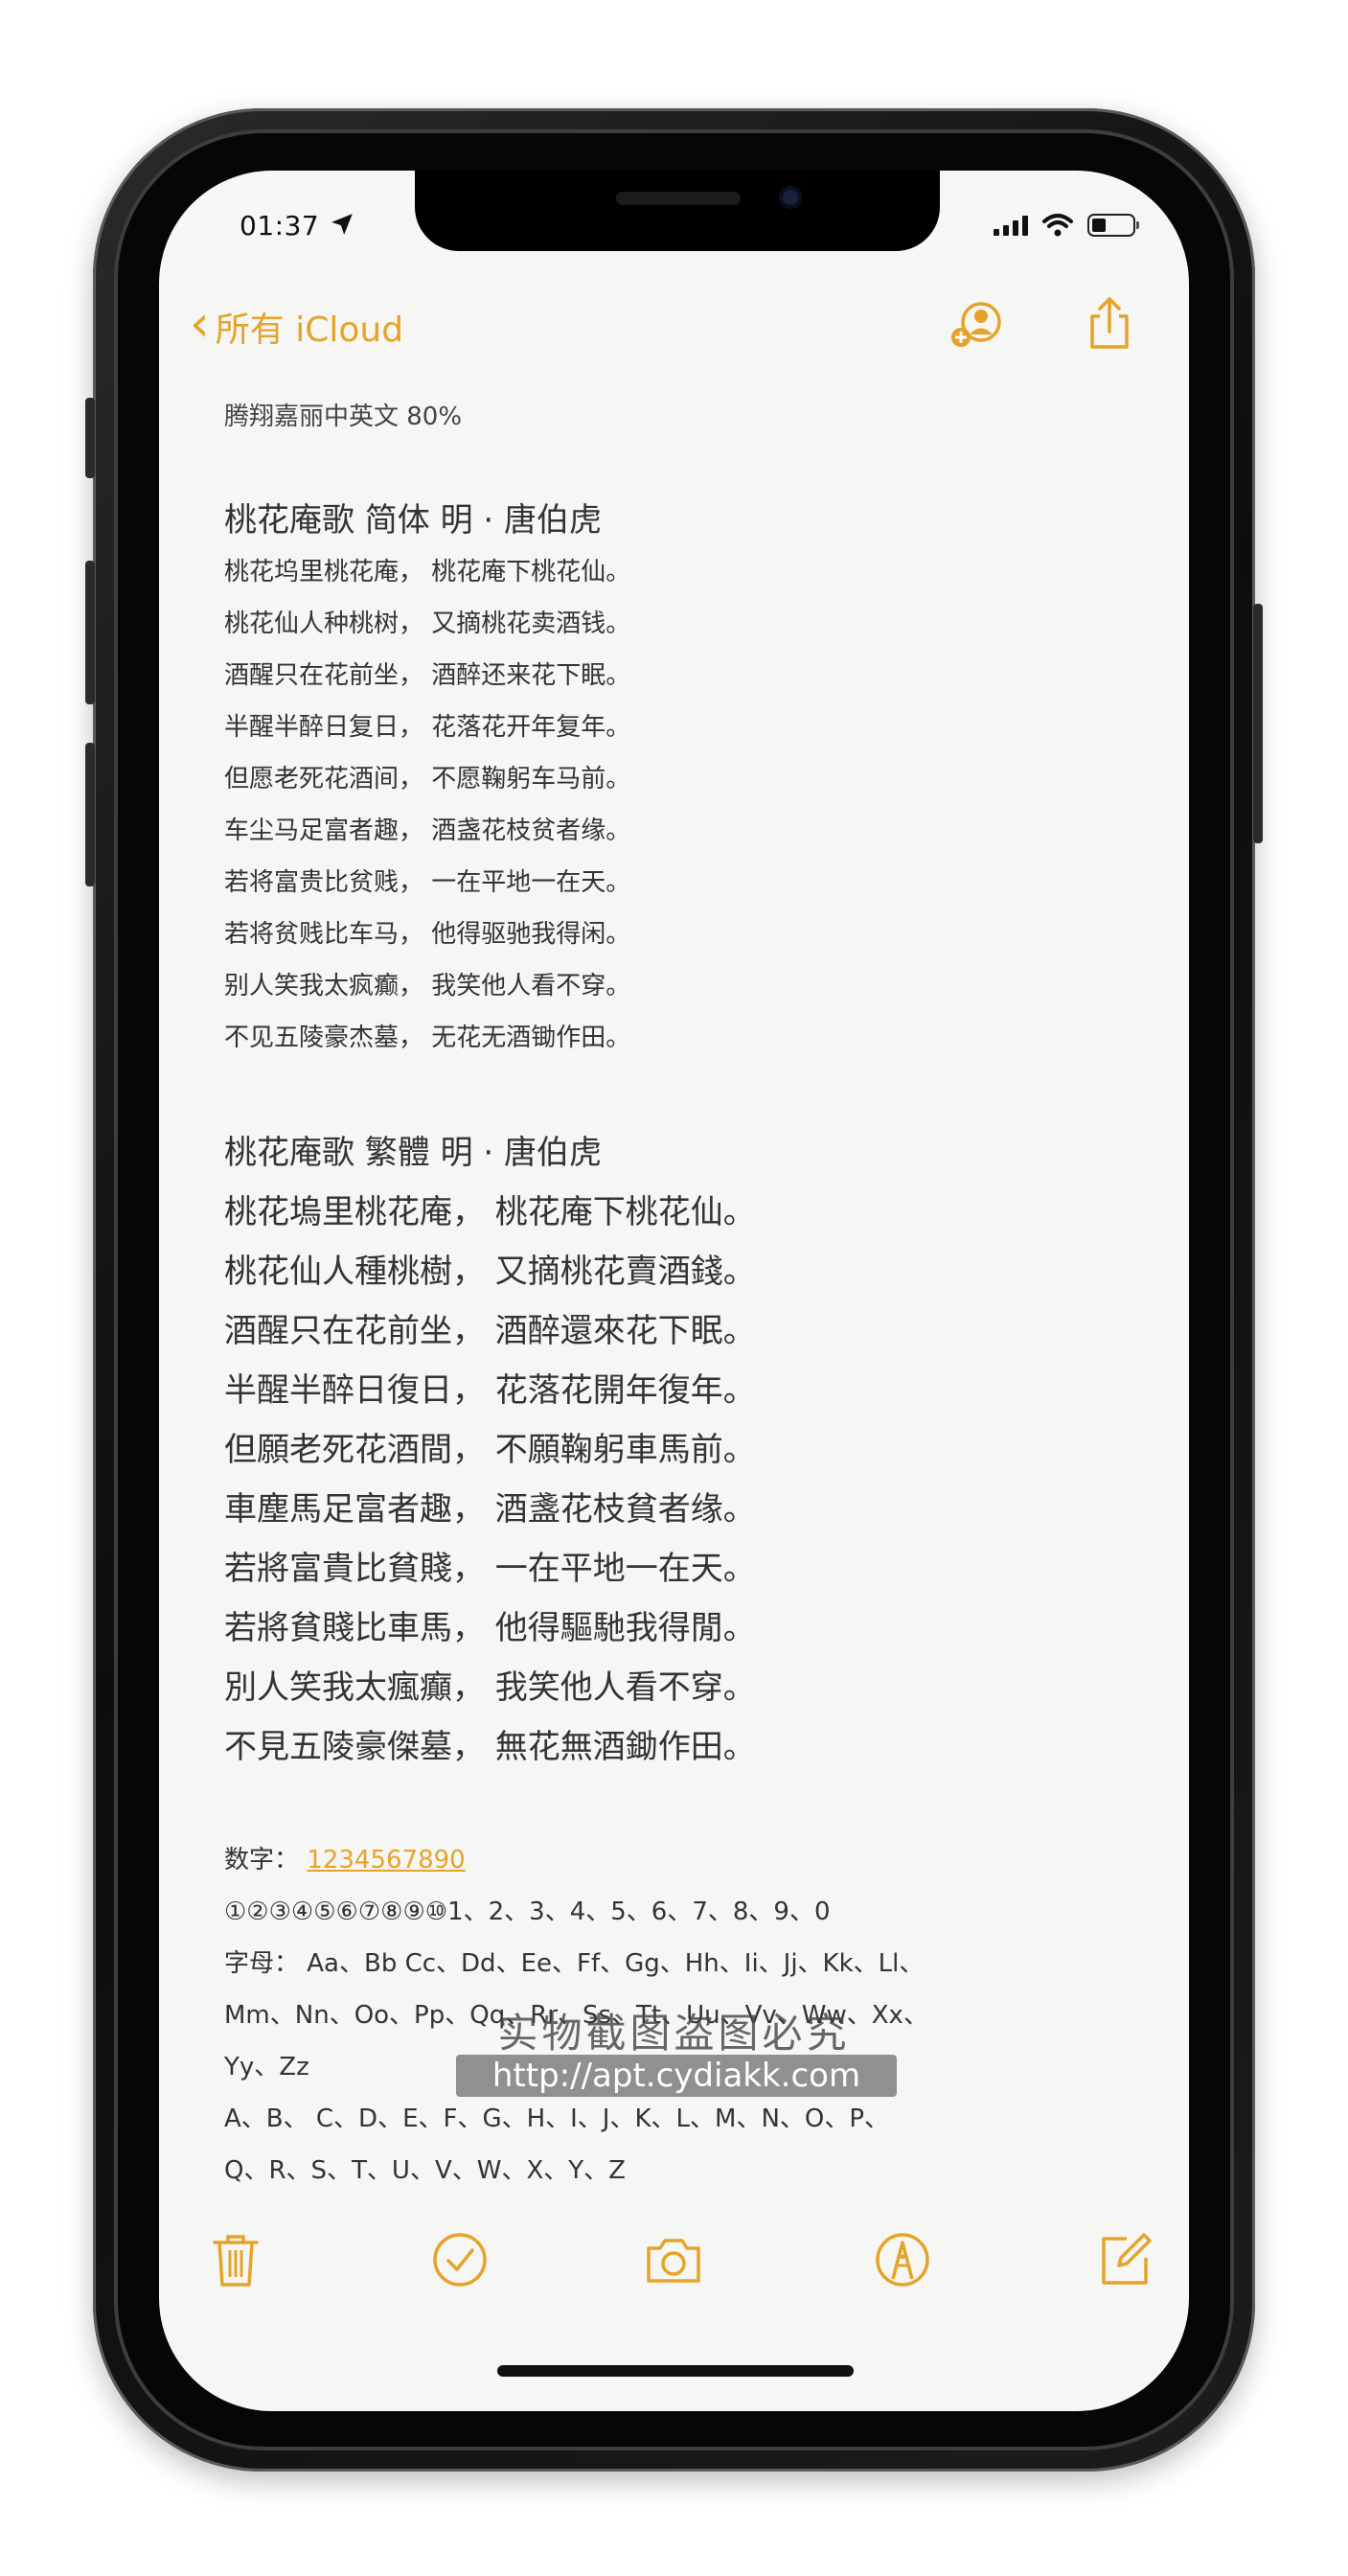  What do you see at coordinates (428, 830) in the screenshot?
I see `poem-line: 车尘马足富者趣， 酒盏花枝贫者缘。` at bounding box center [428, 830].